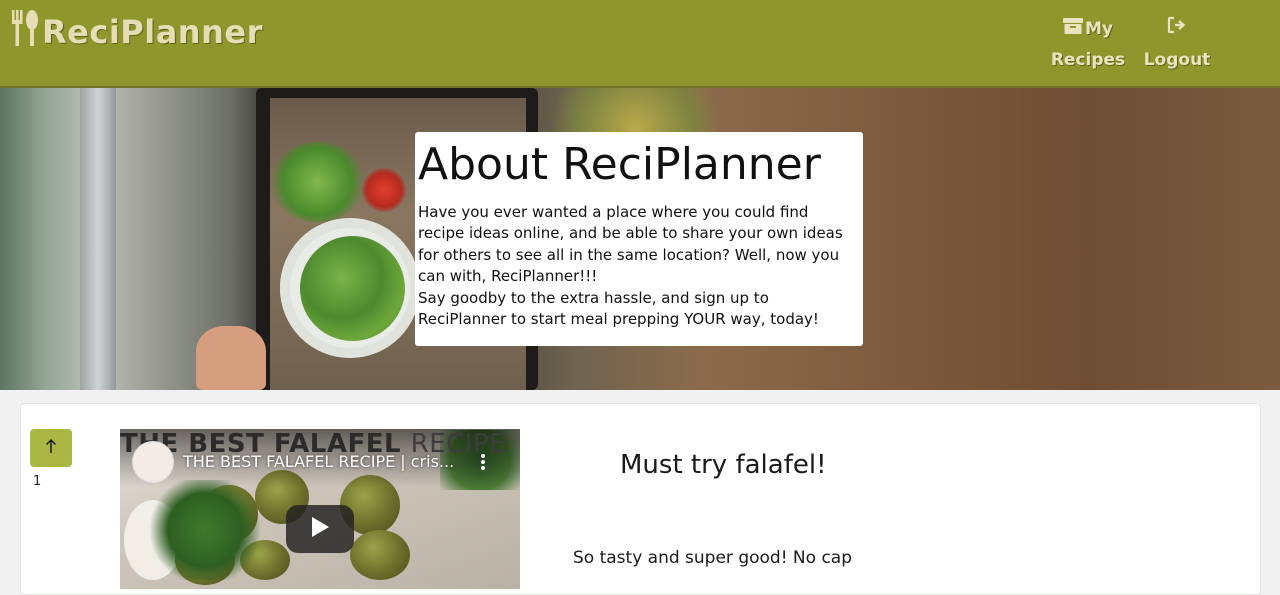  I want to click on upvote-count: 1, so click(37, 481).